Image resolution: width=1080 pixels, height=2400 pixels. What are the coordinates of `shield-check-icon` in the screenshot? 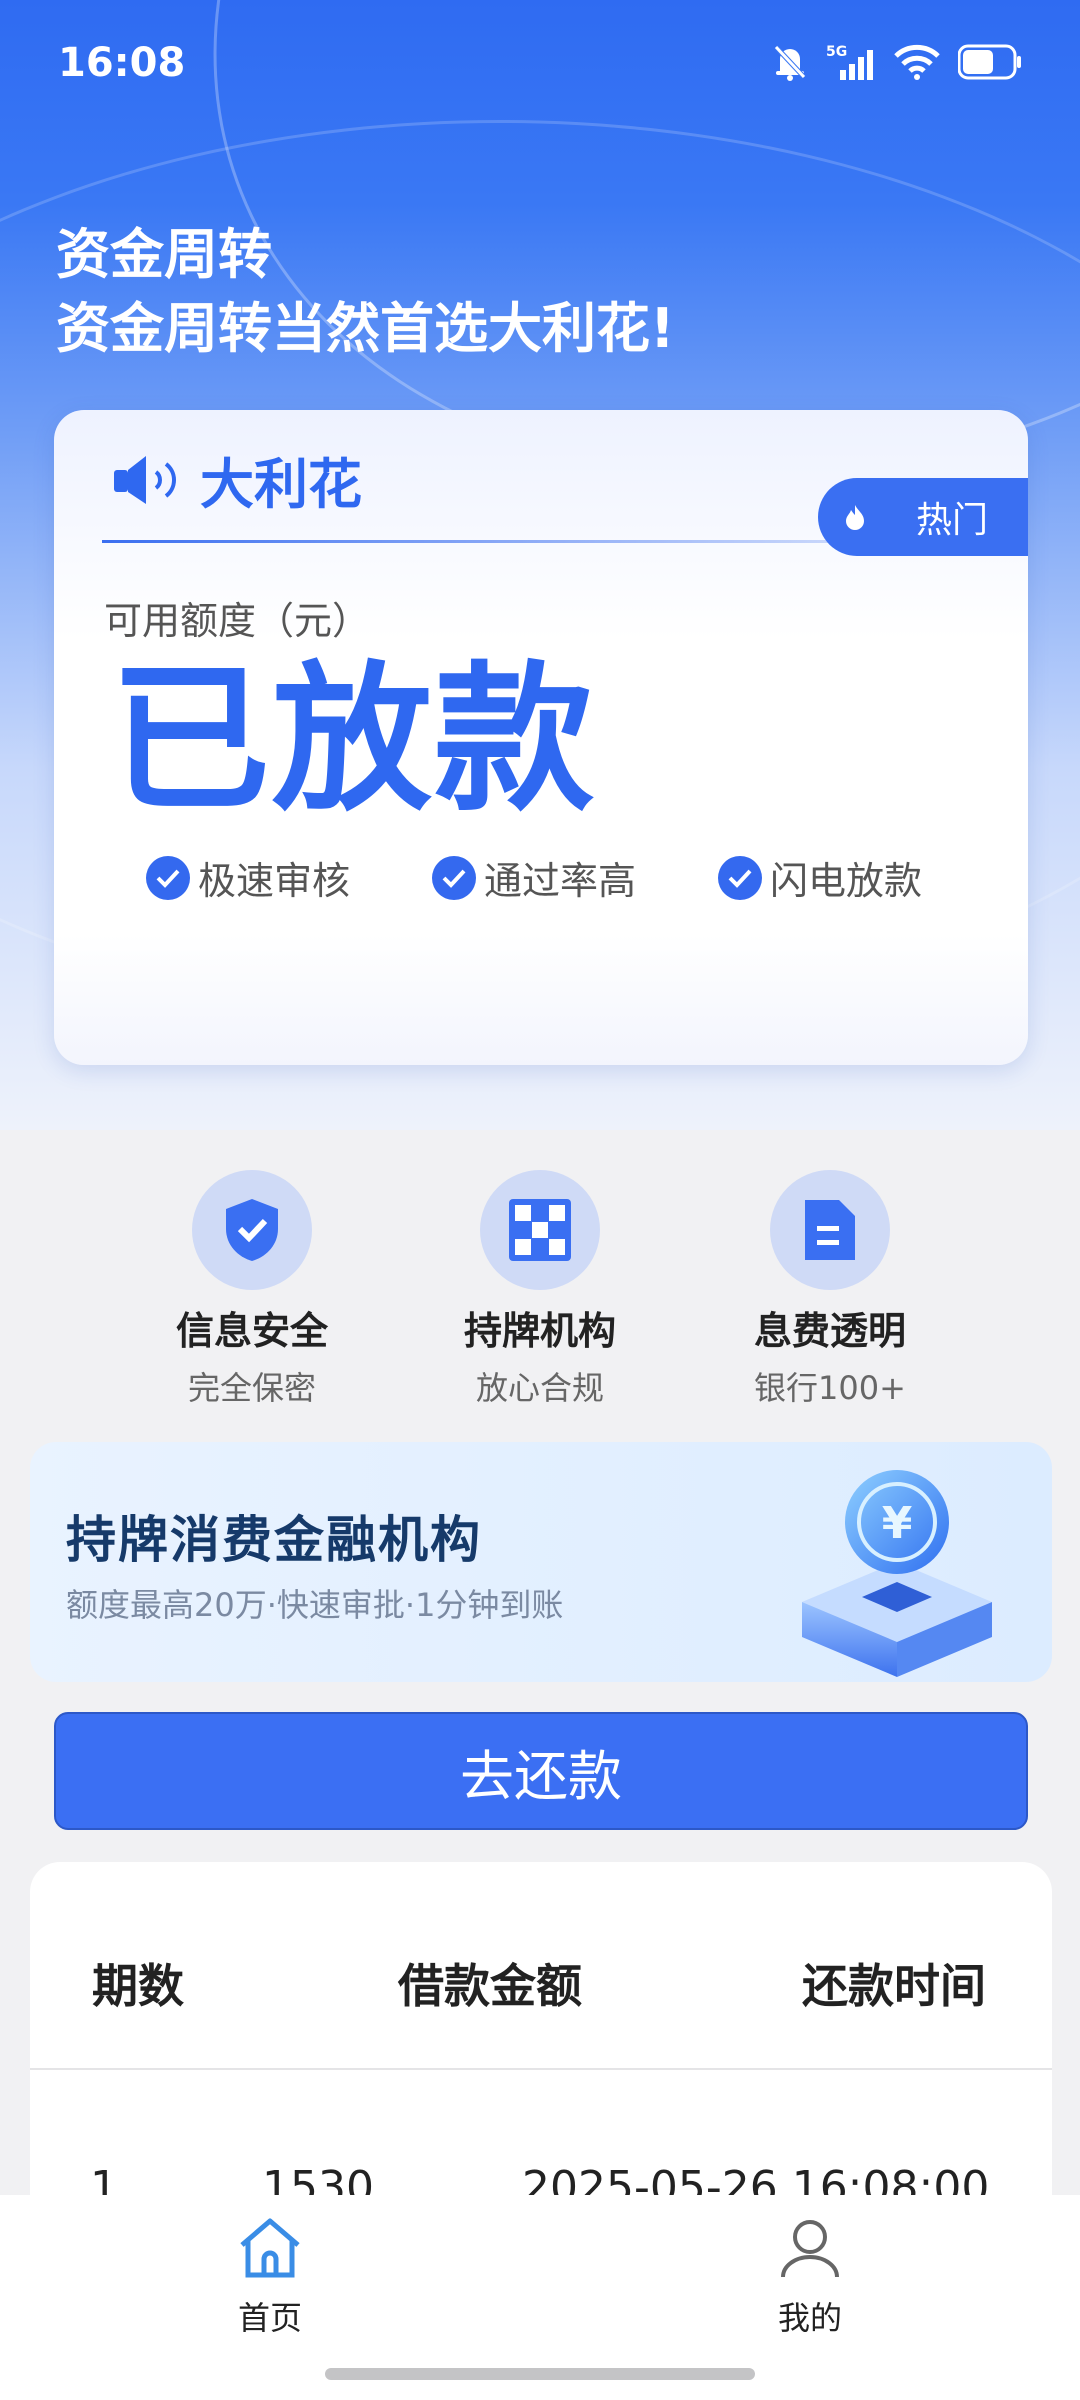 It's located at (252, 1230).